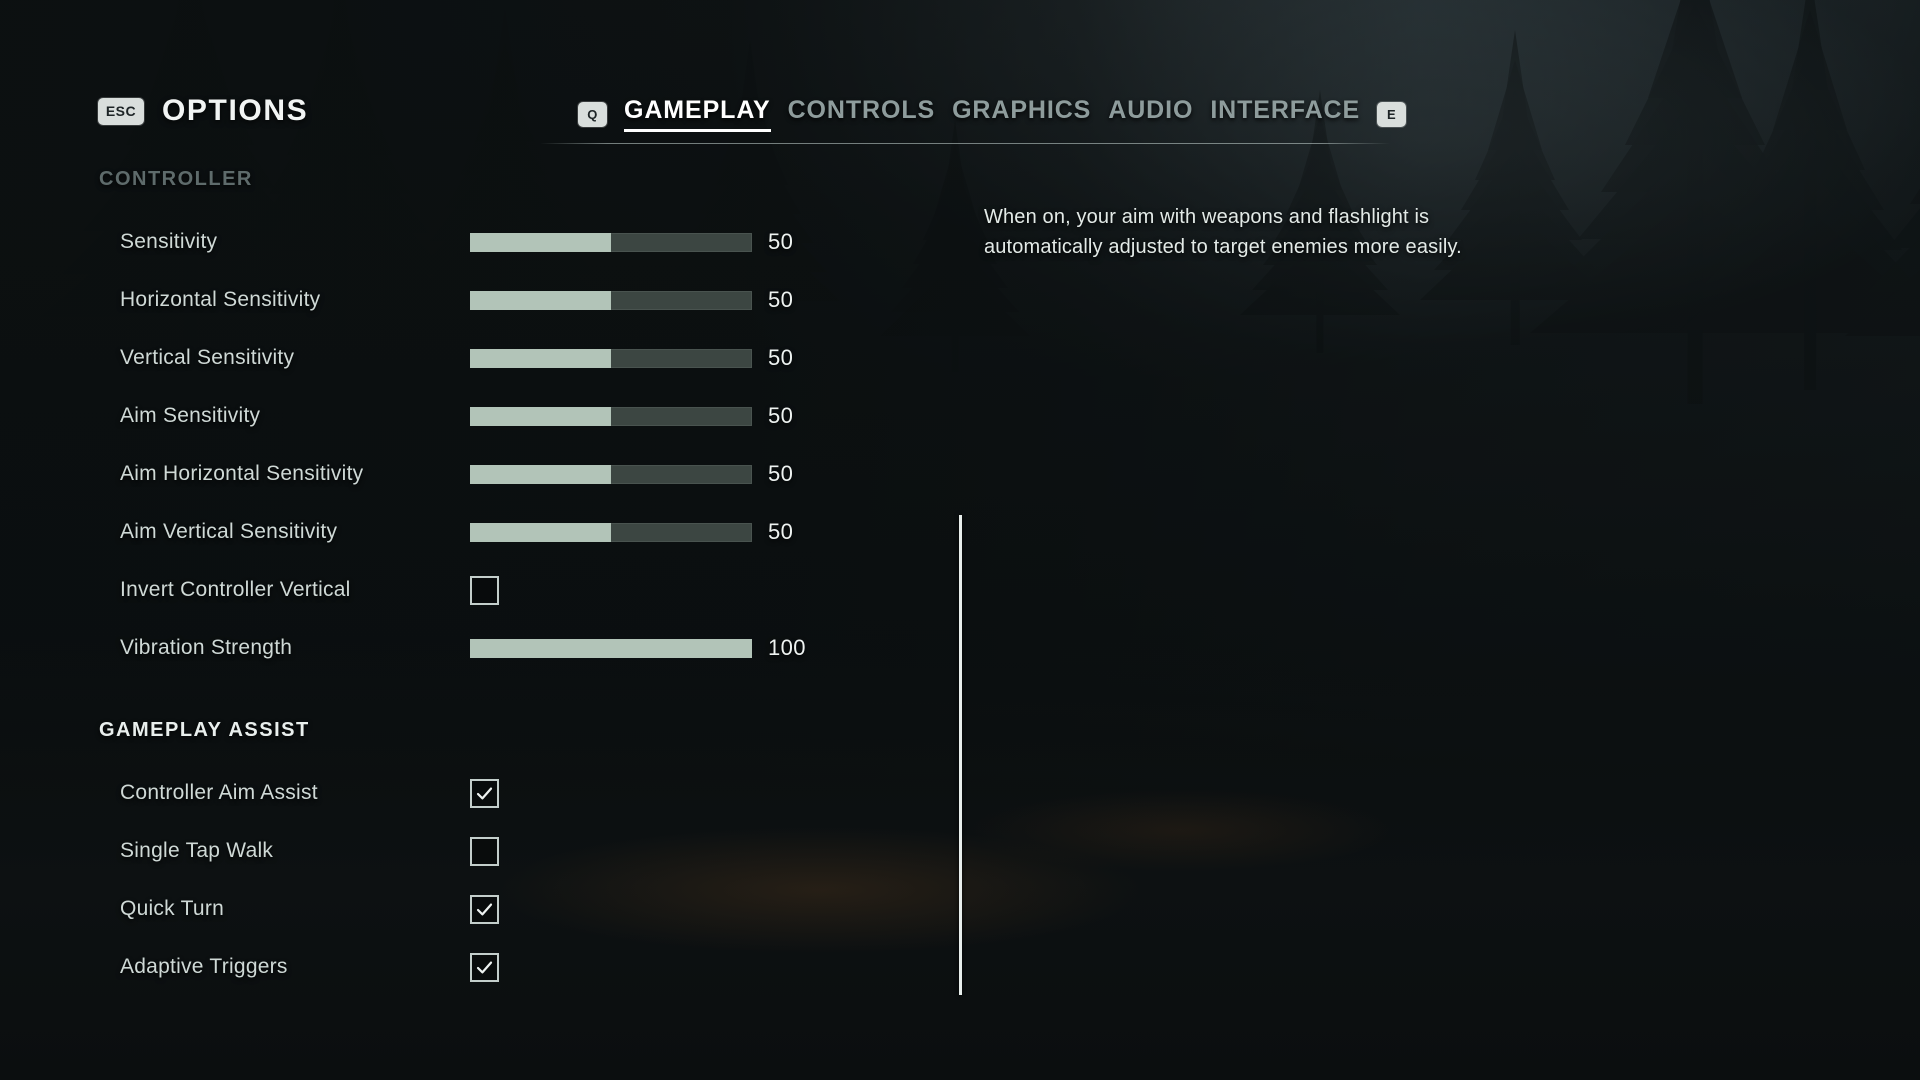  I want to click on setting-label: Aim Horizontal Sensitivity, so click(242, 473).